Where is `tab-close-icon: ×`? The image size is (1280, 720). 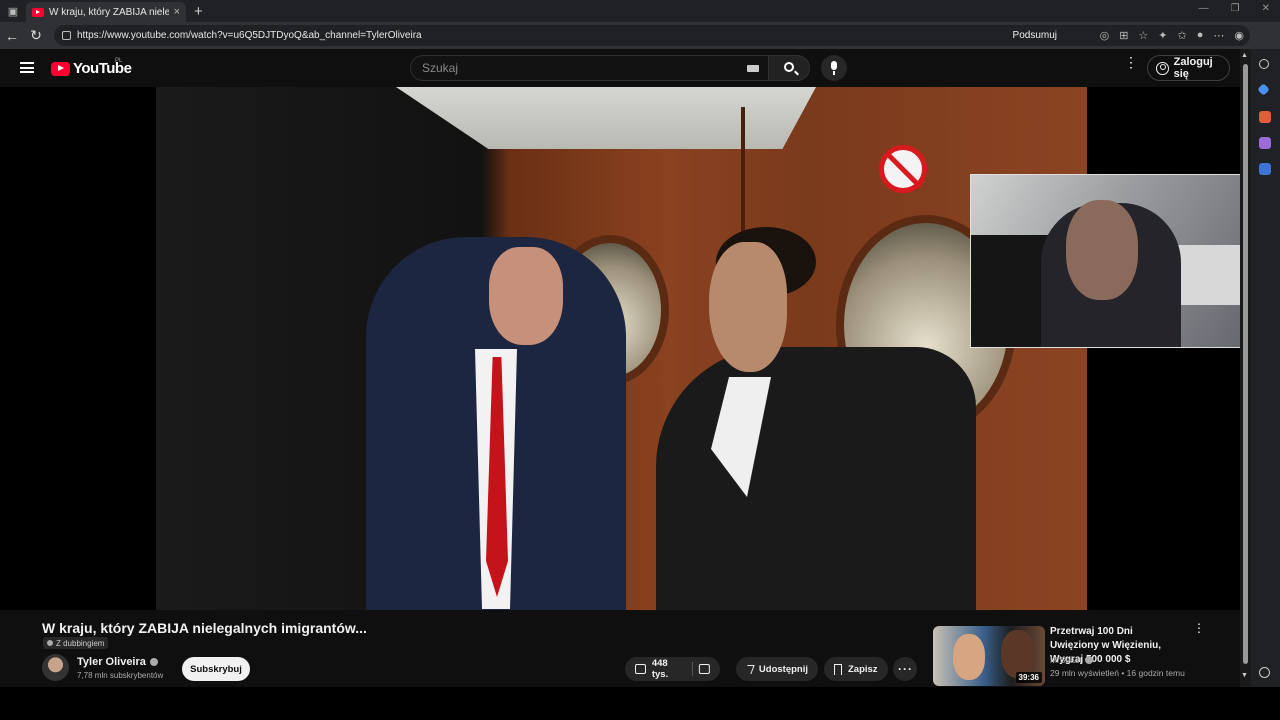 tab-close-icon: × is located at coordinates (177, 12).